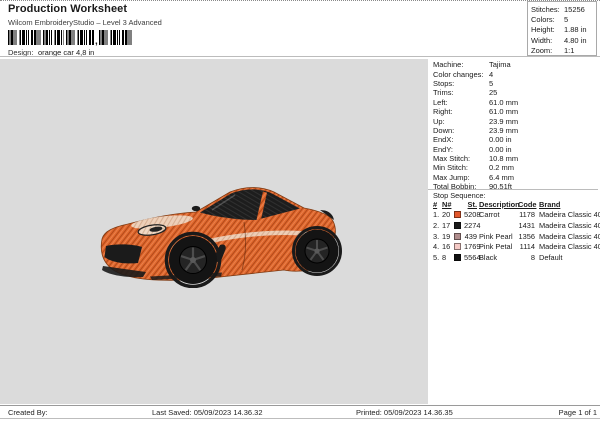 This screenshot has width=600, height=424. Describe the element at coordinates (446, 236) in the screenshot. I see `row-needle: 19` at that location.